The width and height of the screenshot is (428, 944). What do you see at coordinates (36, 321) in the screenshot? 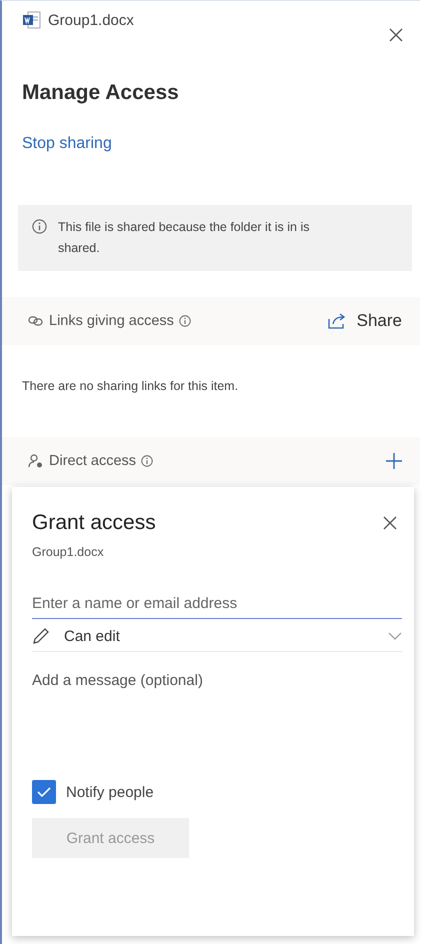
I see `link-icon` at bounding box center [36, 321].